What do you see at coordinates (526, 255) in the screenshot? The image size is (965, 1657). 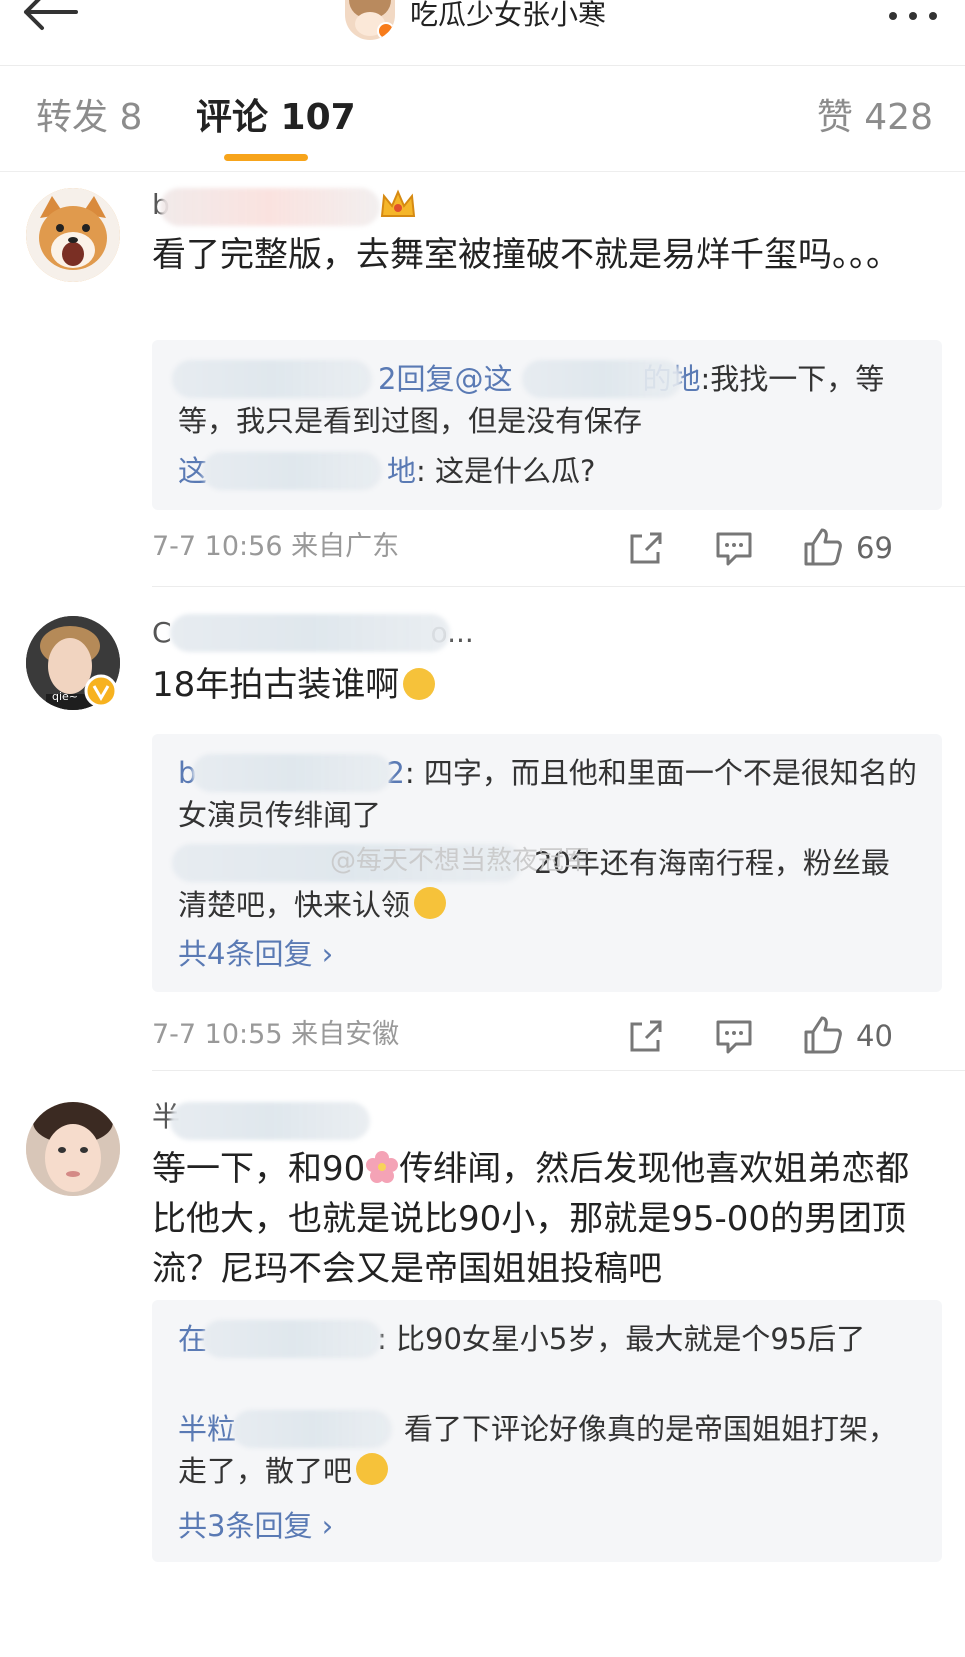 I see `comment-text: 看了完整版，去舞室被撞破不就是易烊千玺吗。。。` at bounding box center [526, 255].